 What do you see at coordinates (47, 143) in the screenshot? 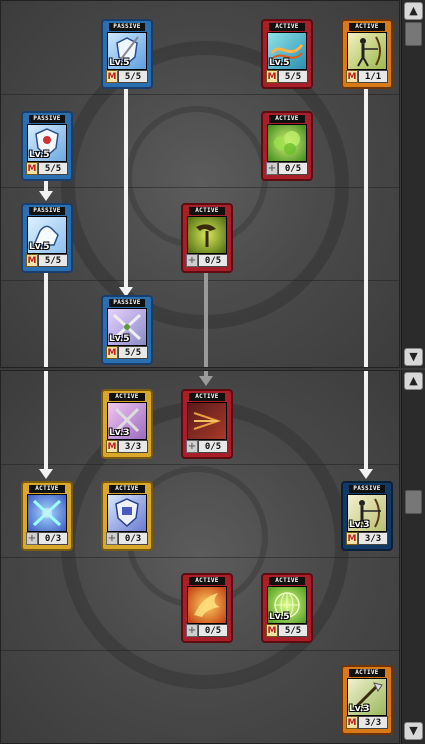
I see `shield-armor-icon: Lv.5` at bounding box center [47, 143].